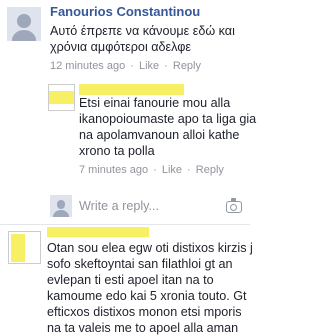 This screenshot has width=320, height=336. What do you see at coordinates (155, 103) in the screenshot?
I see `comment-text-line: Etsi einai fanourie mou alla` at bounding box center [155, 103].